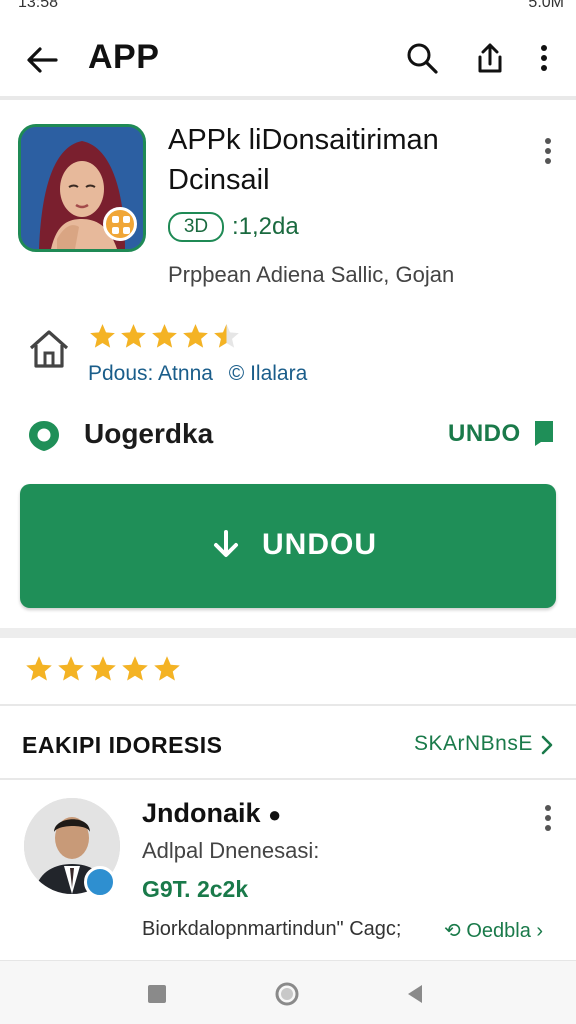  What do you see at coordinates (288, 57) in the screenshot?
I see `app-bar: APP` at bounding box center [288, 57].